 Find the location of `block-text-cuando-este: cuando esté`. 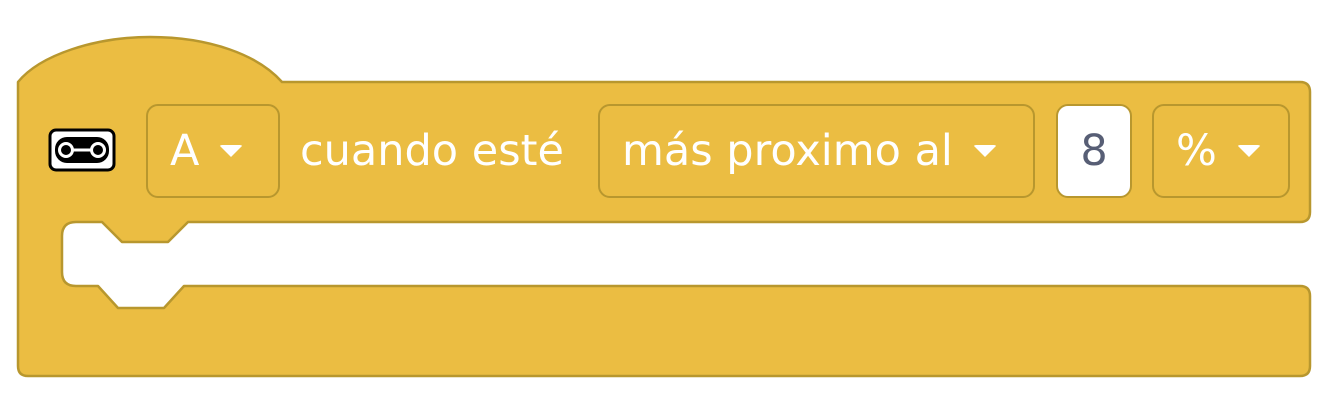

block-text-cuando-este: cuando esté is located at coordinates (432, 151).